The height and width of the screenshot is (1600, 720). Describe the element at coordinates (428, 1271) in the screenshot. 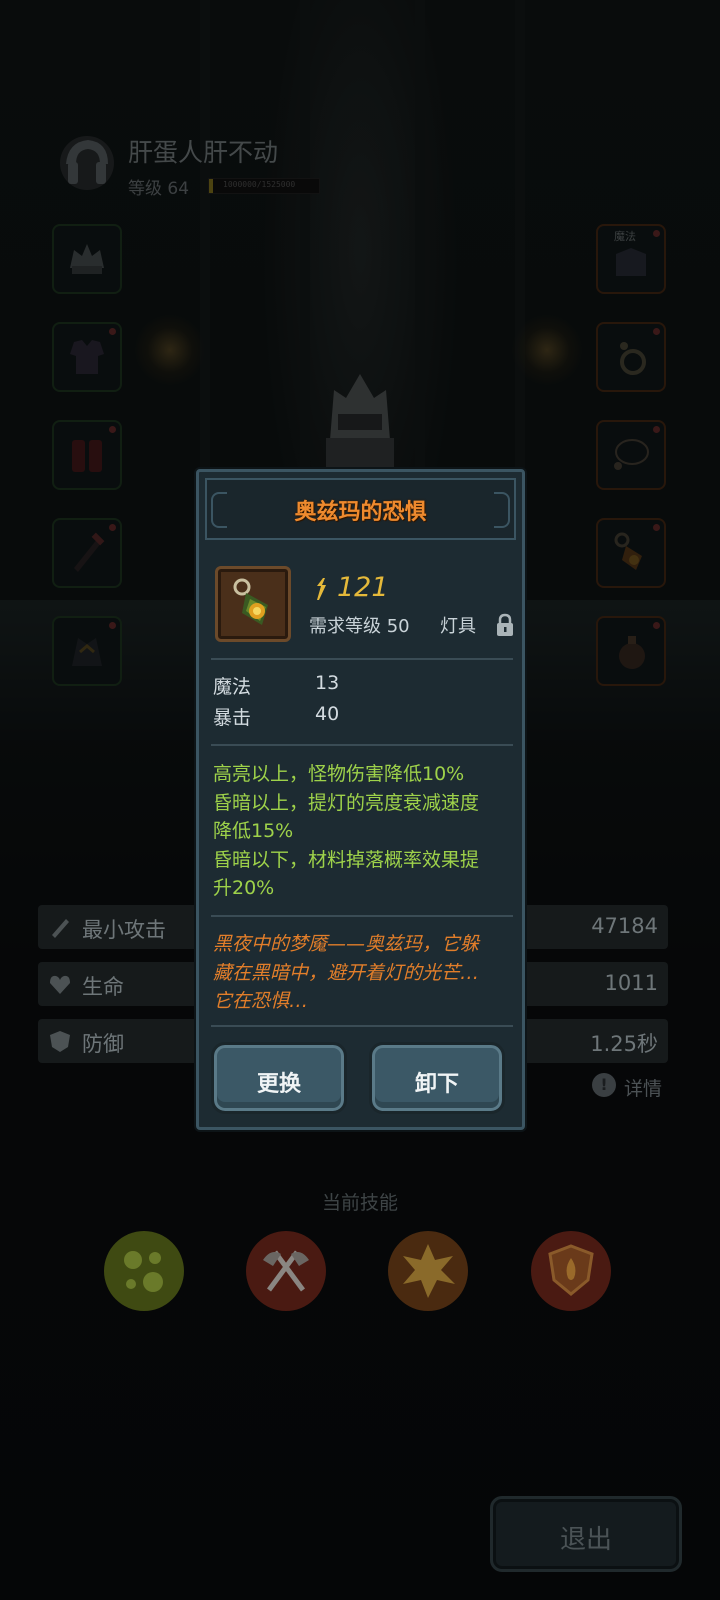

I see `skill-explosion-icon` at that location.